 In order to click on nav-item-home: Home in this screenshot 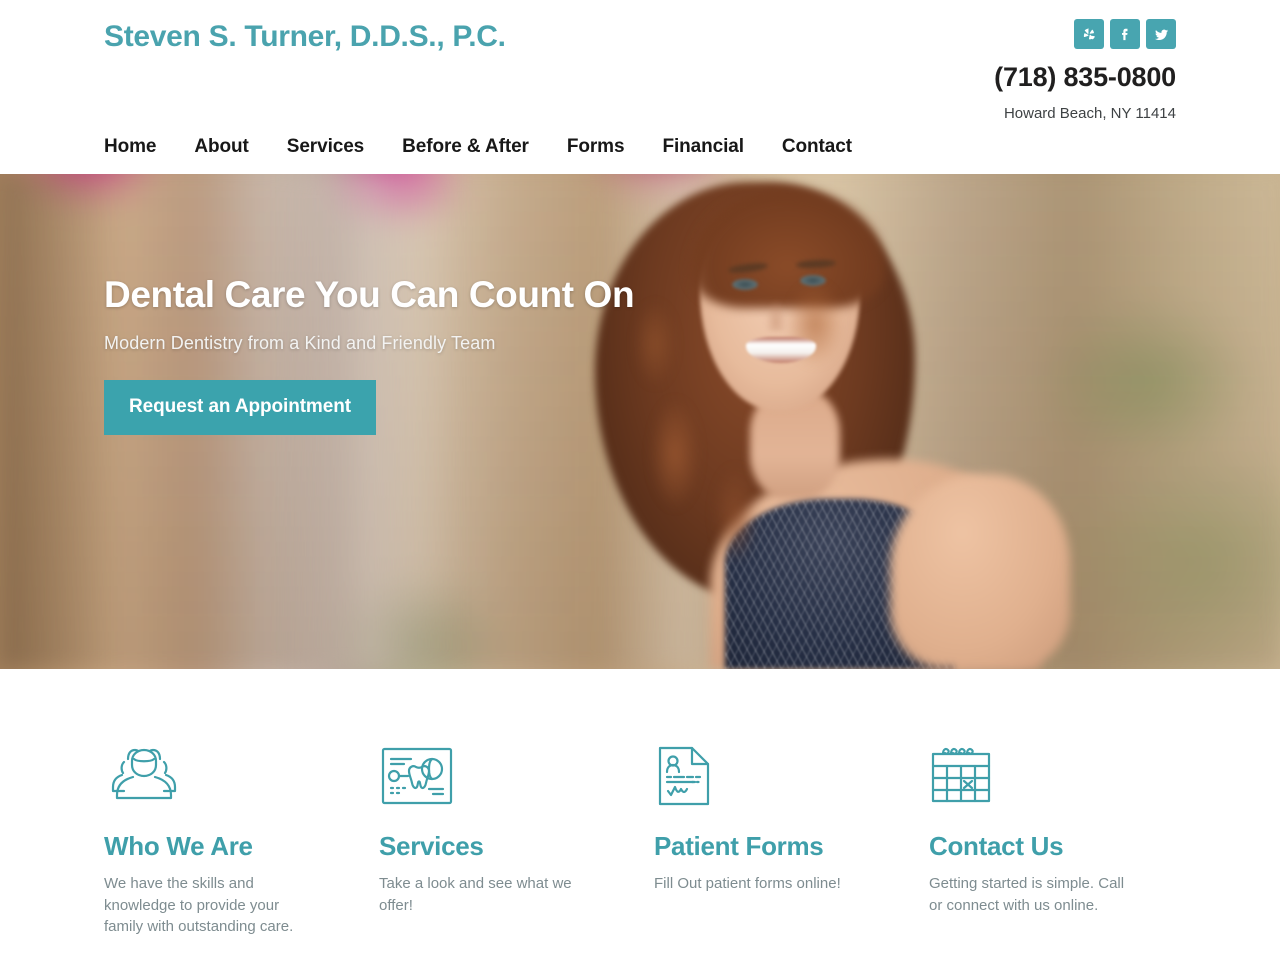, I will do `click(130, 147)`.